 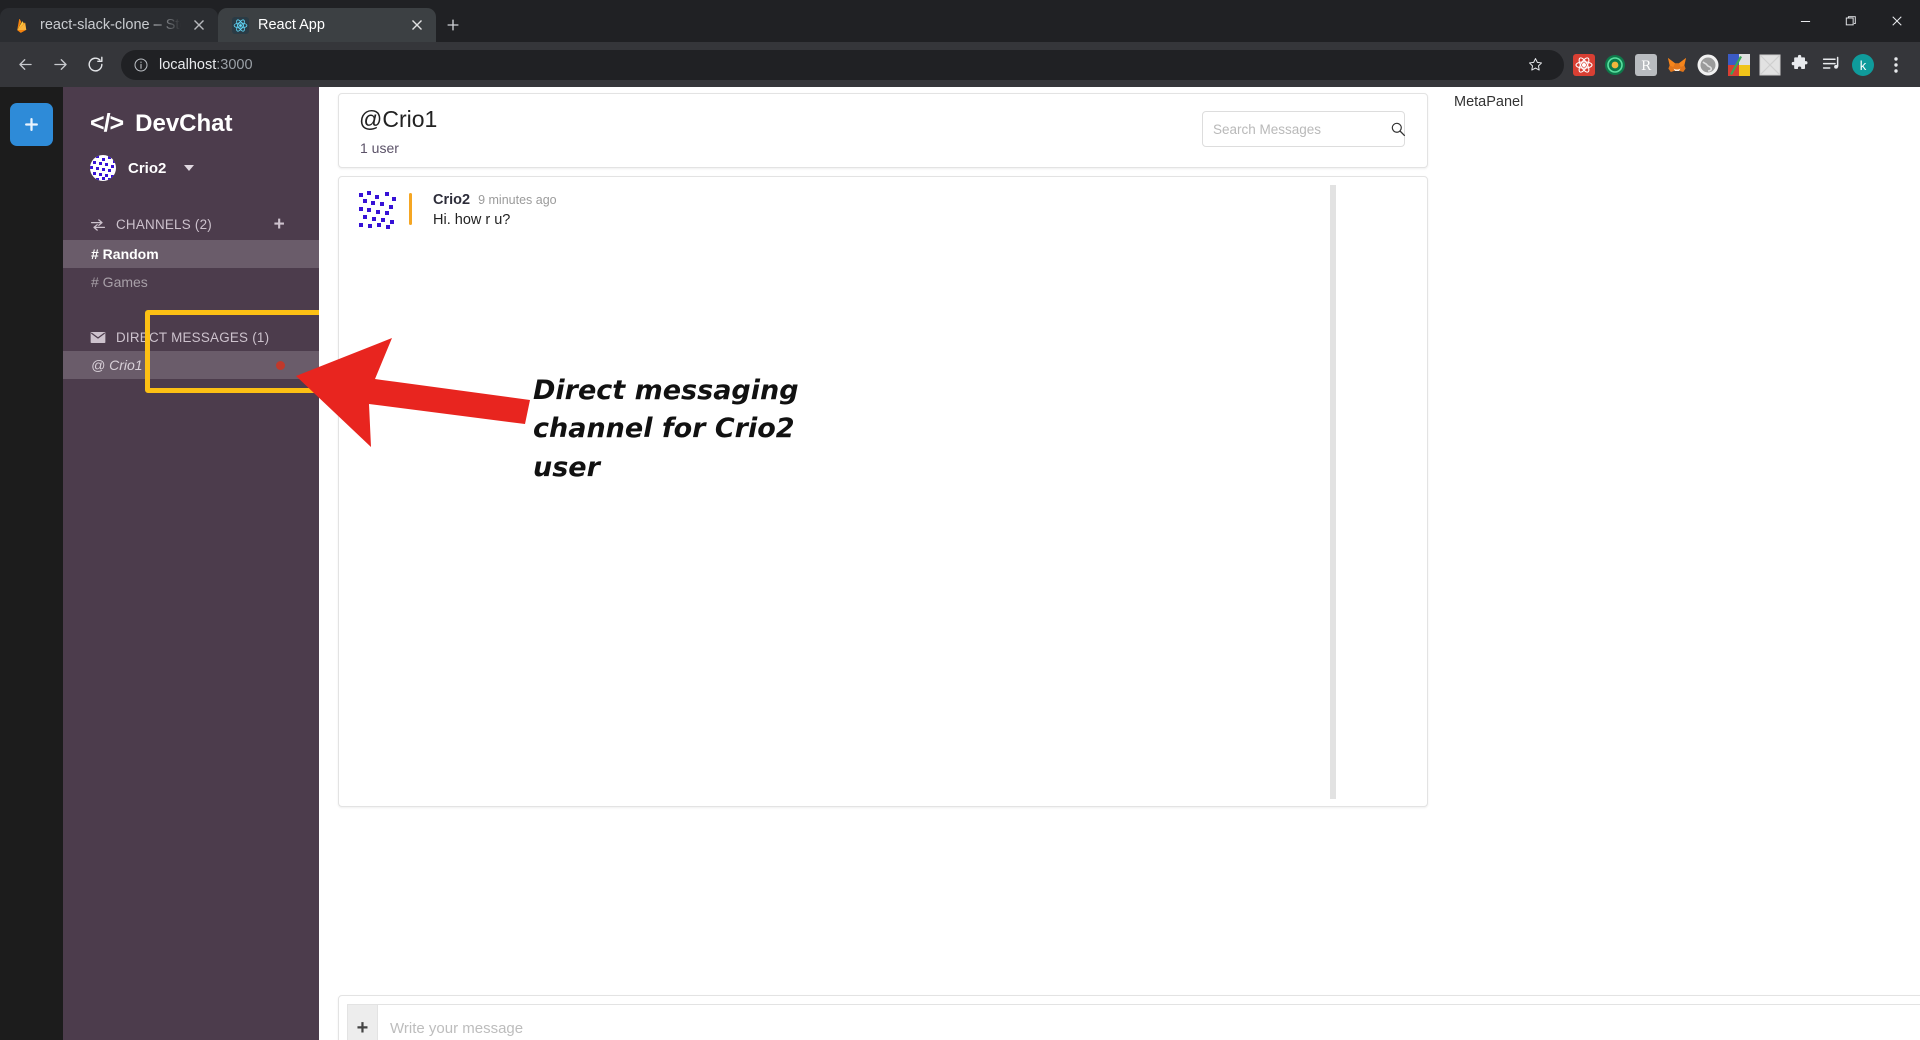 I want to click on svg-text: k, so click(x=1863, y=65).